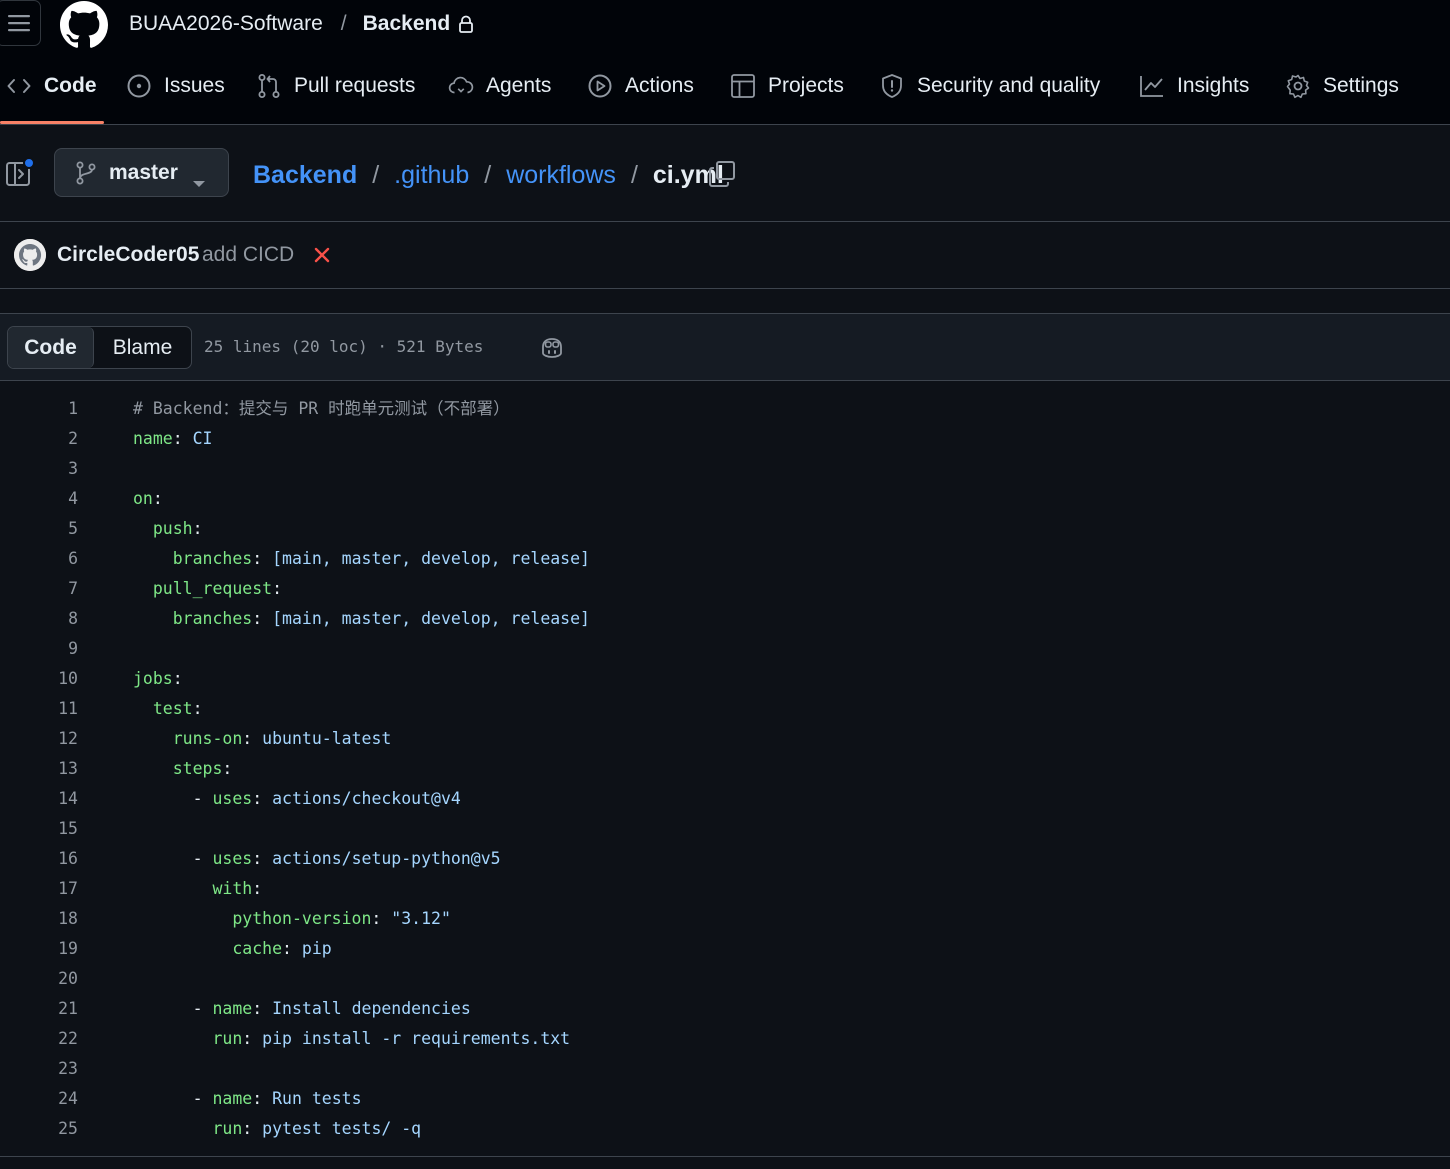 Image resolution: width=1450 pixels, height=1169 pixels. What do you see at coordinates (39, 1069) in the screenshot?
I see `line-number: 23` at bounding box center [39, 1069].